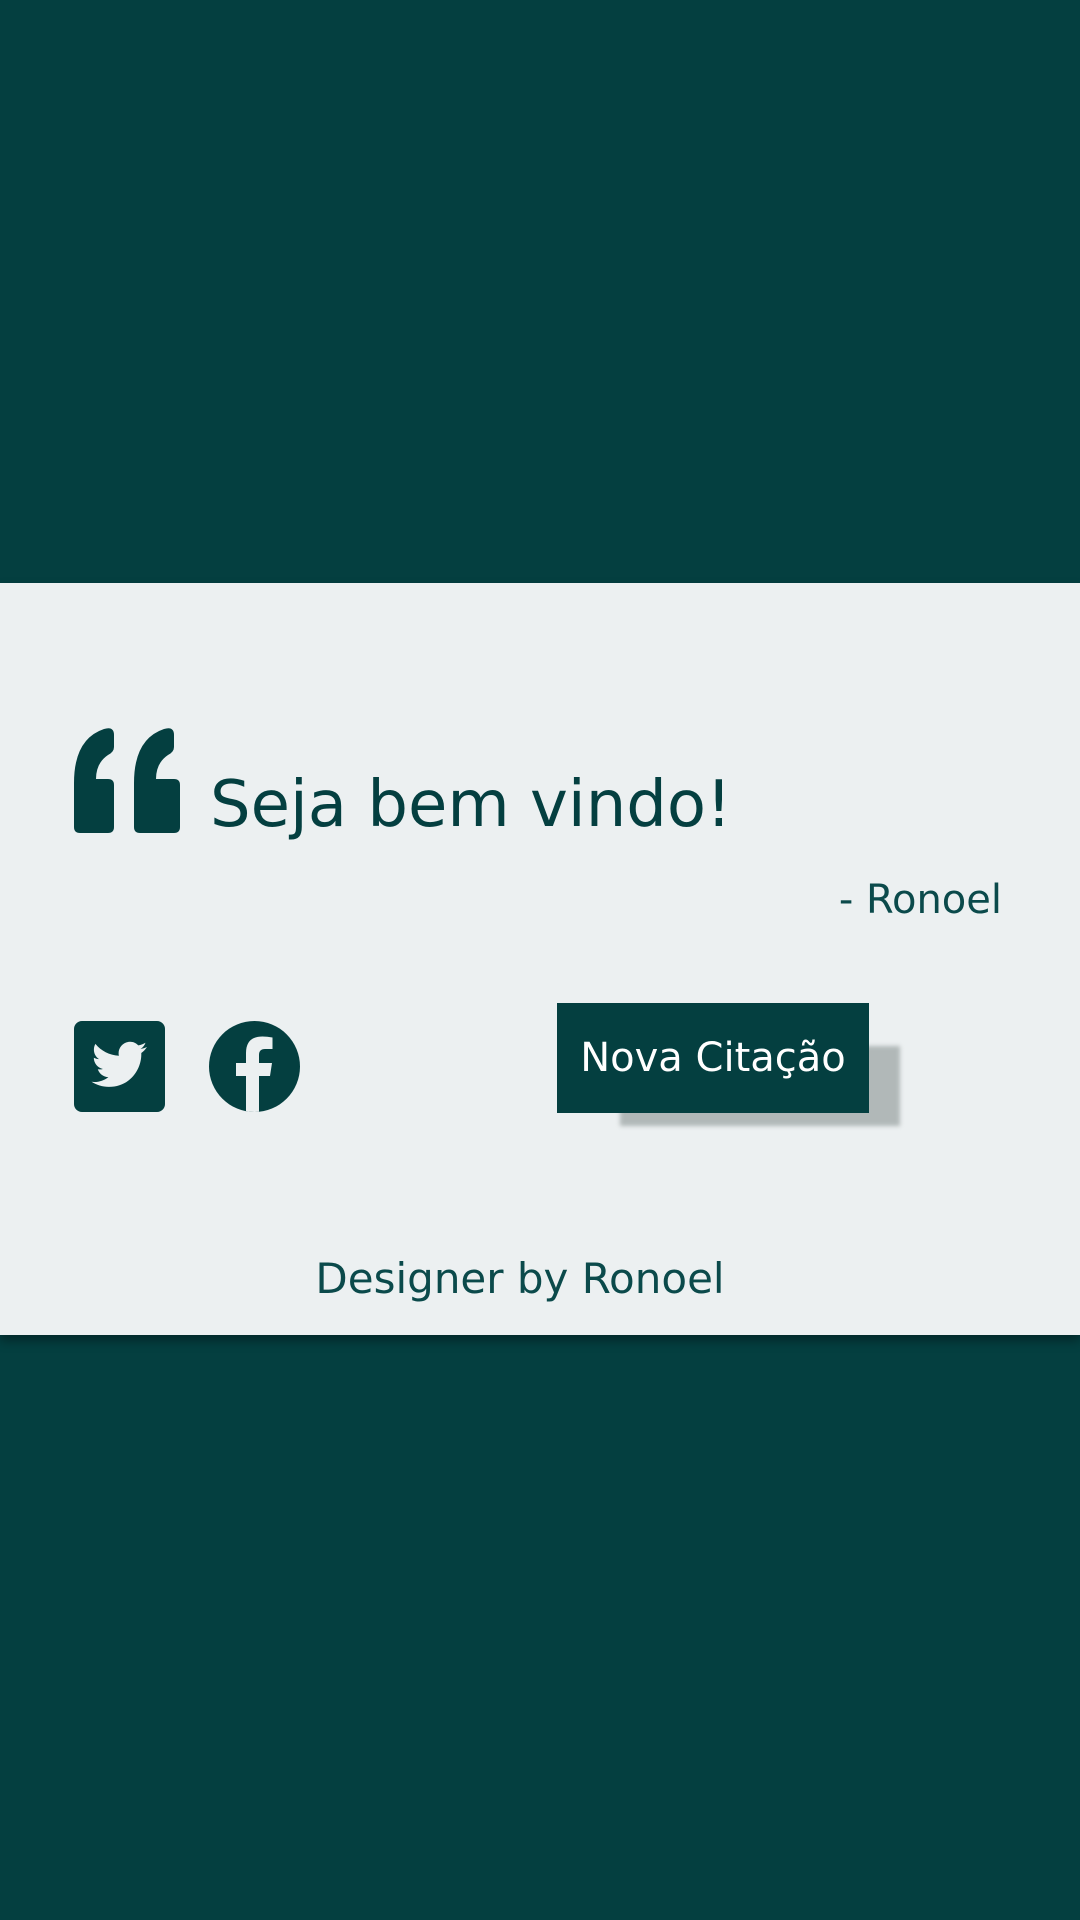  I want to click on new-quote-button: Nova Citação, so click(713, 1058).